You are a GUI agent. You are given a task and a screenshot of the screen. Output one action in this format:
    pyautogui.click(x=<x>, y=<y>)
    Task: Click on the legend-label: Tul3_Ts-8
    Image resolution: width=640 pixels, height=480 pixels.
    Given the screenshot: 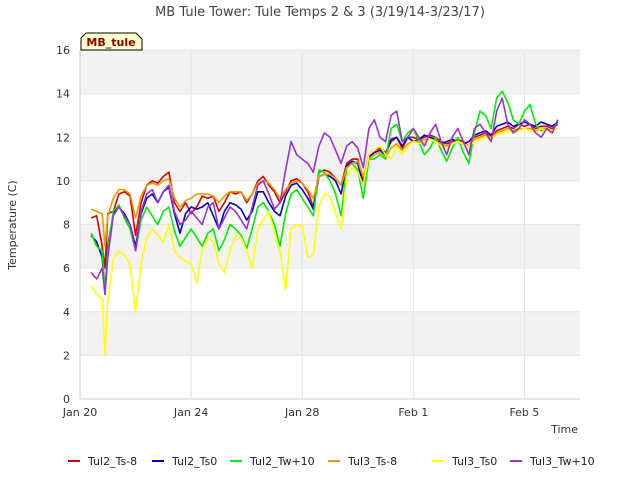 What is the action you would take?
    pyautogui.click(x=372, y=461)
    